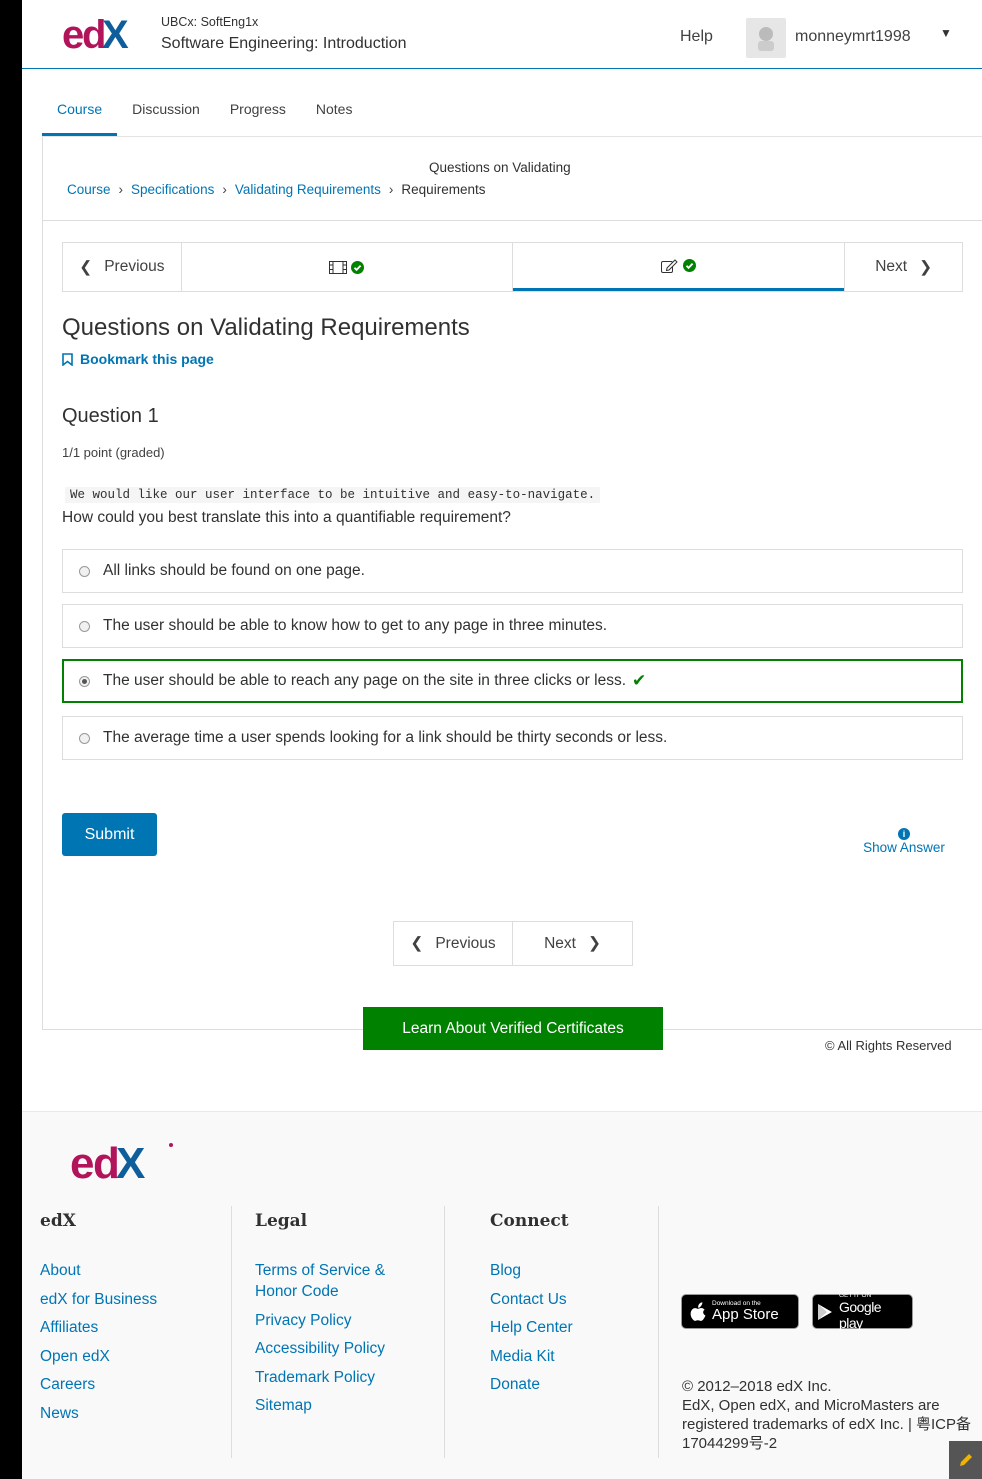 The image size is (982, 1479). Describe the element at coordinates (130, 1327) in the screenshot. I see `footer-link-affiliates: Affiliates` at that location.